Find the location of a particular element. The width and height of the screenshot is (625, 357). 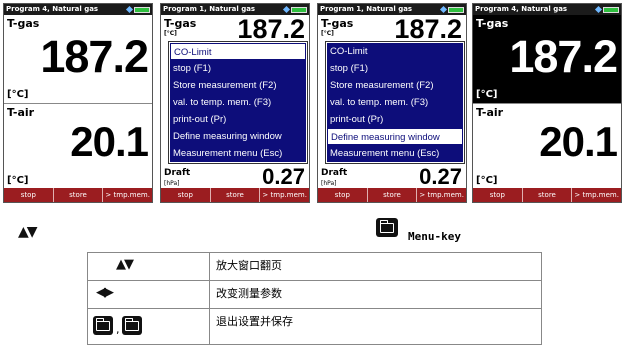

table-row: , 退出设置并保存 is located at coordinates (314, 326).